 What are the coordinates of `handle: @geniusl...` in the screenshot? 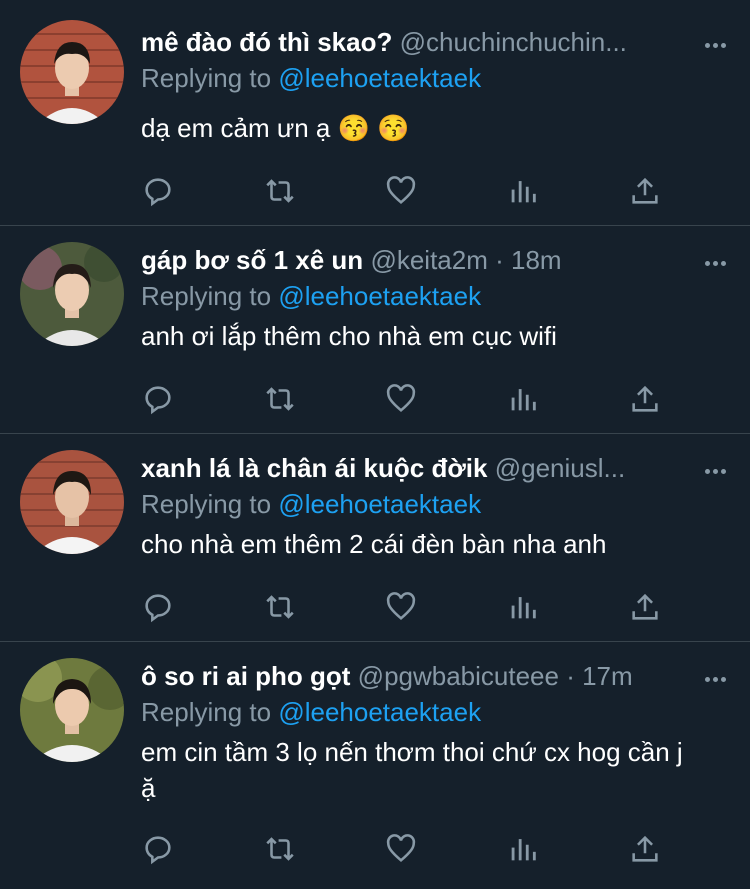 It's located at (560, 468).